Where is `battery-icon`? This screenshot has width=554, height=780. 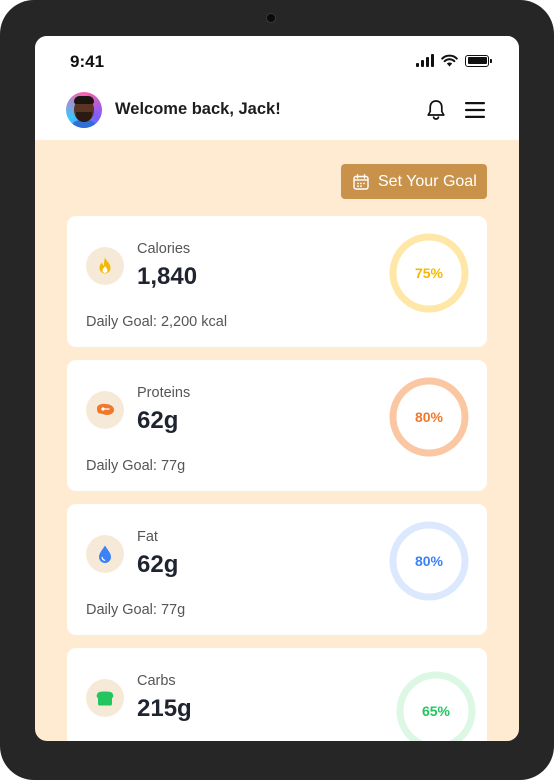
battery-icon is located at coordinates (478, 60).